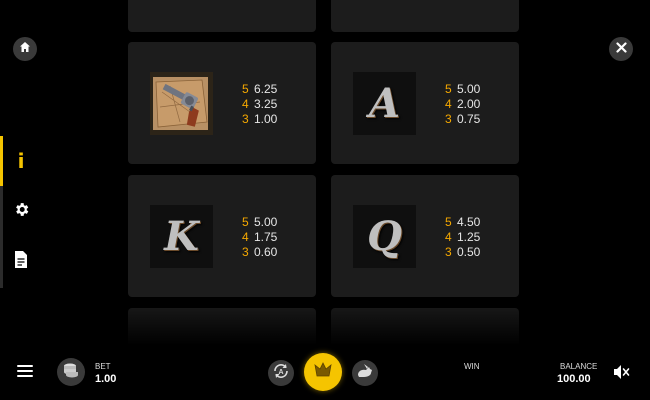 The height and width of the screenshot is (400, 650). What do you see at coordinates (25, 371) in the screenshot?
I see `menu-button` at bounding box center [25, 371].